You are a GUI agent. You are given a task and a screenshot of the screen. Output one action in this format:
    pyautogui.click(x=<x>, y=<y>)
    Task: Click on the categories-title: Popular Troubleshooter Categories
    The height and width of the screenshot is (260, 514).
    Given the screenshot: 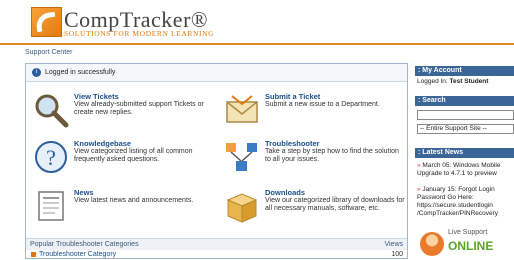 What is the action you would take?
    pyautogui.click(x=84, y=244)
    